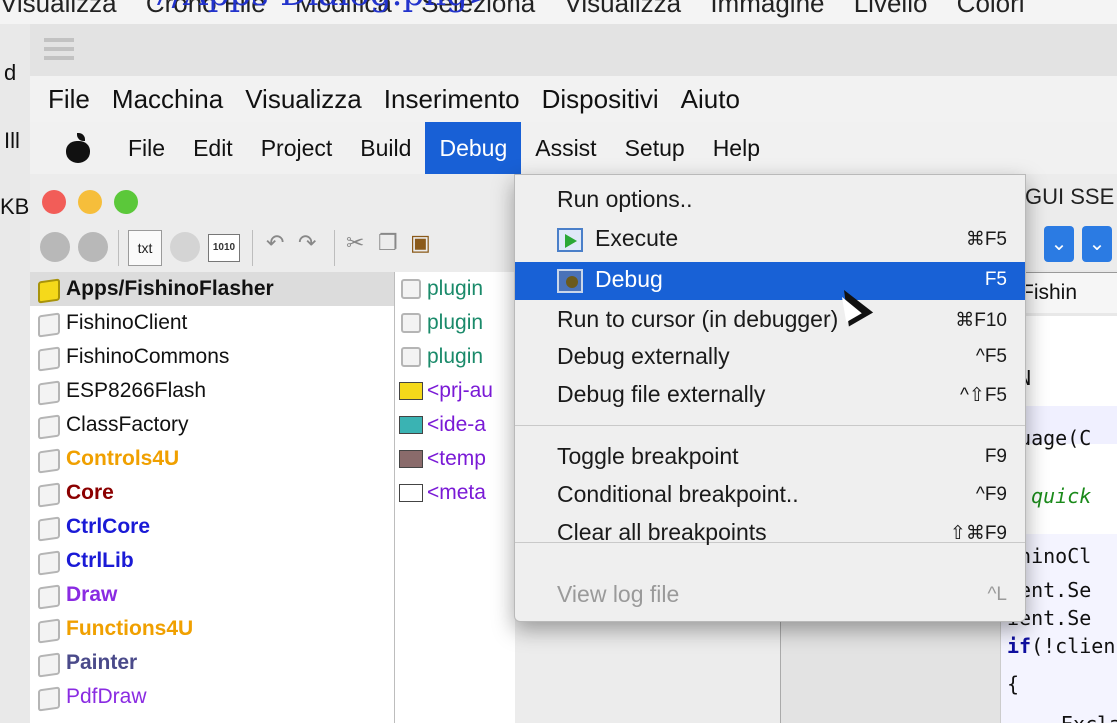 The height and width of the screenshot is (723, 1117). Describe the element at coordinates (678, 494) in the screenshot. I see `debug-menu-label: Conditional breakpoint..` at that location.